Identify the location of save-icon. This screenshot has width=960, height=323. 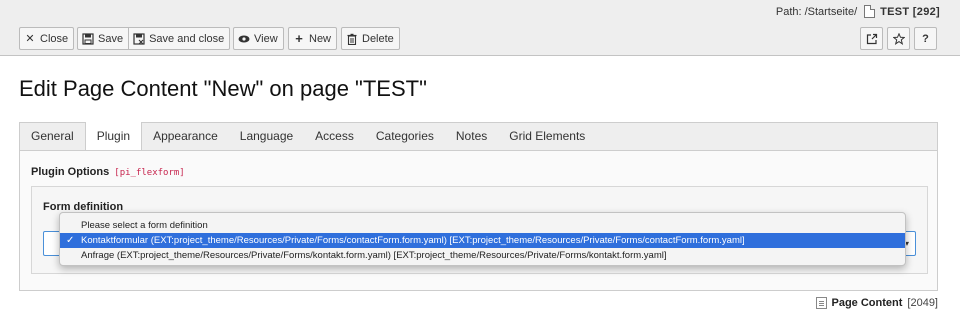
(88, 38).